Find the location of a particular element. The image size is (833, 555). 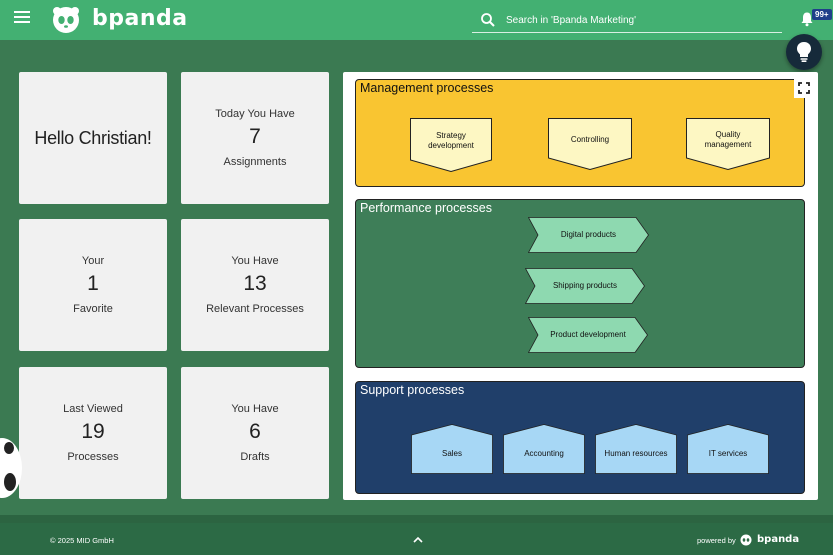

process-label: Shipping products is located at coordinates (585, 285).